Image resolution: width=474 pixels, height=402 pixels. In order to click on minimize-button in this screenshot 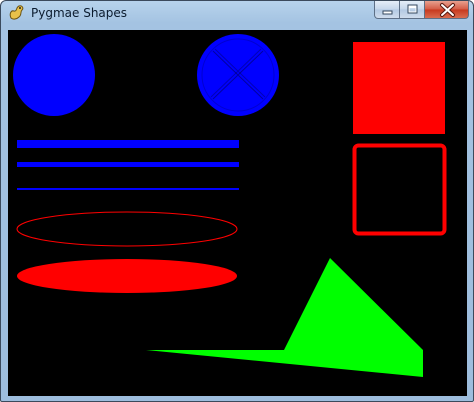, I will do `click(387, 10)`.